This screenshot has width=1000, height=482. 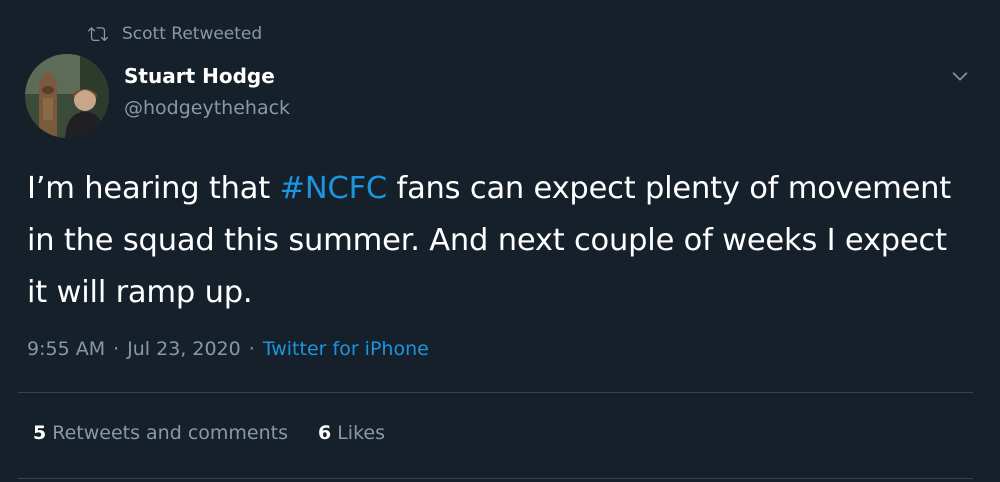 I want to click on retweets-label: Retweets and comments, so click(x=170, y=433).